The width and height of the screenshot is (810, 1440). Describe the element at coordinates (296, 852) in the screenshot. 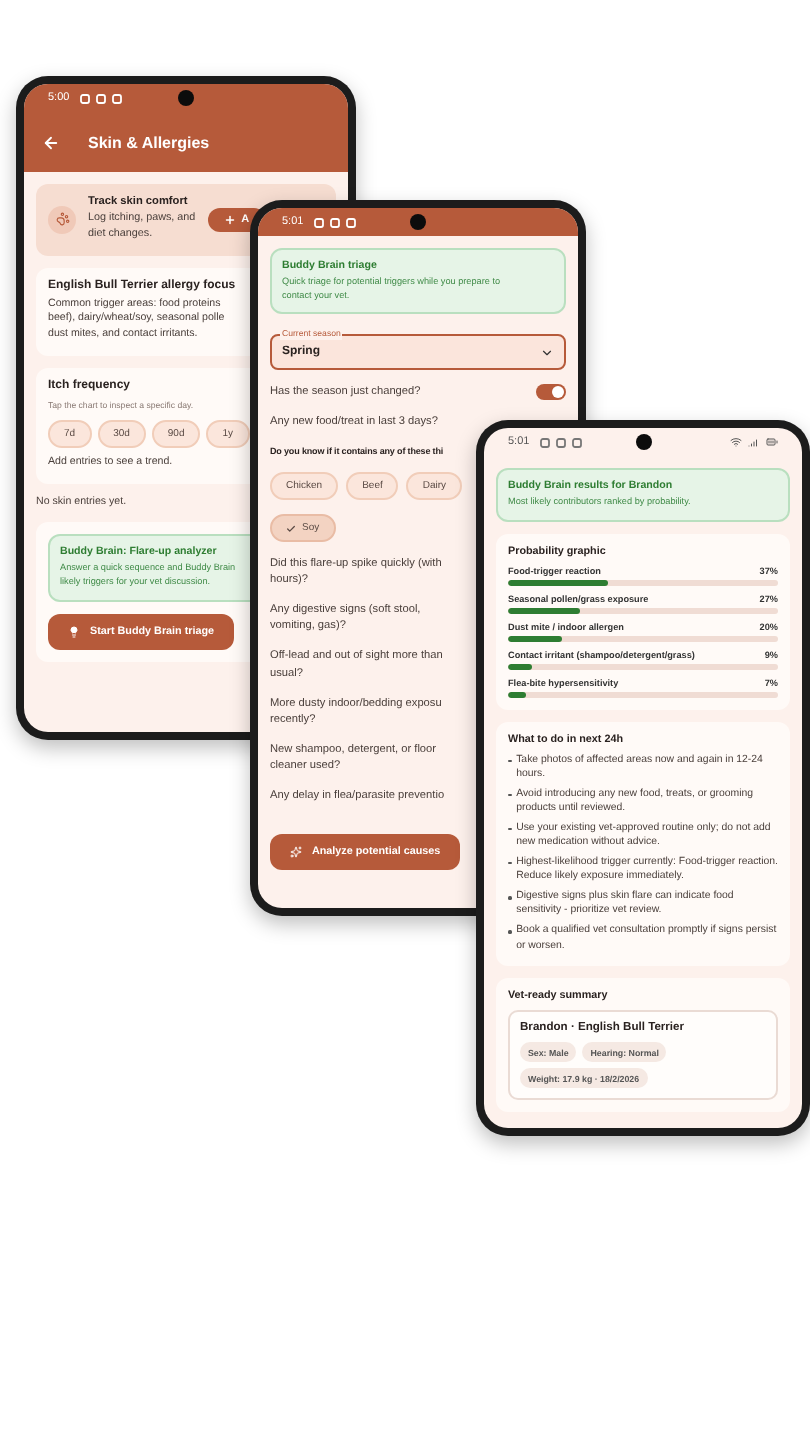

I see `sparkle-icon` at that location.